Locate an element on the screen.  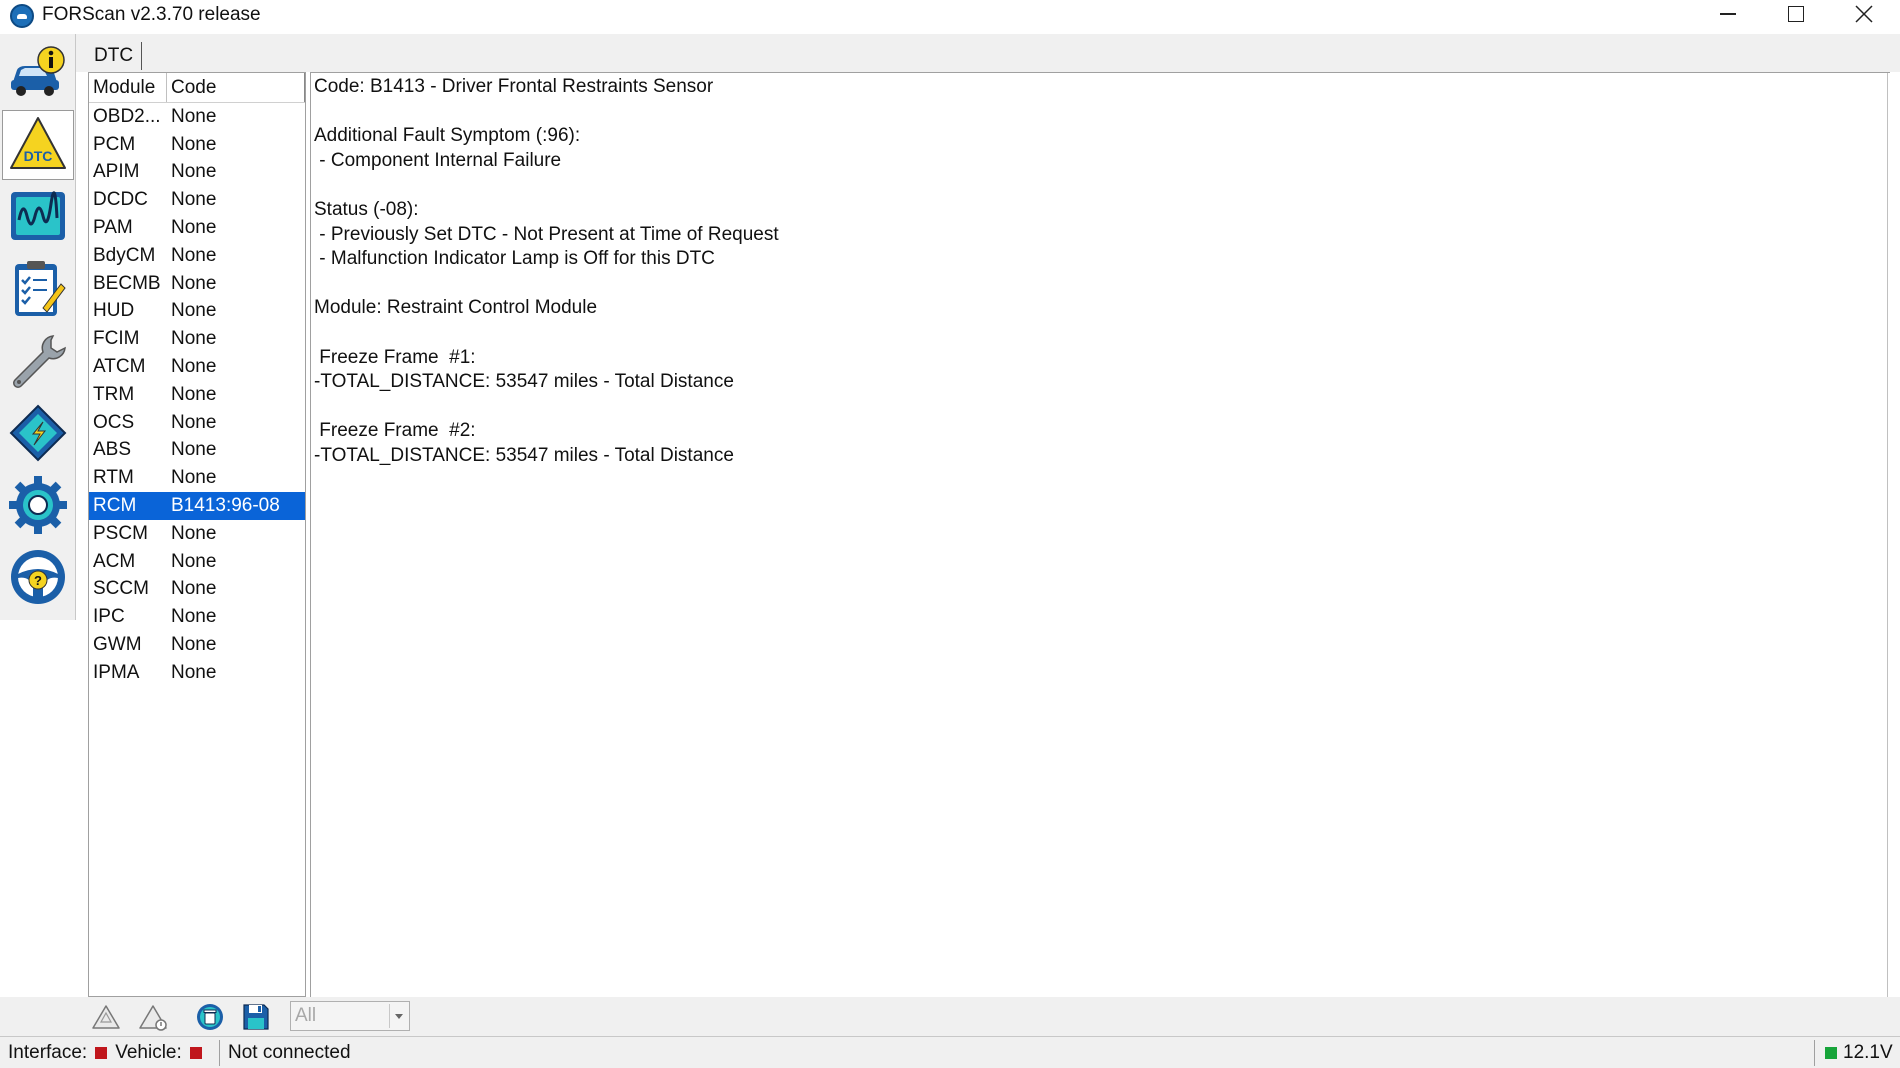
module-name: APIM is located at coordinates (116, 172).